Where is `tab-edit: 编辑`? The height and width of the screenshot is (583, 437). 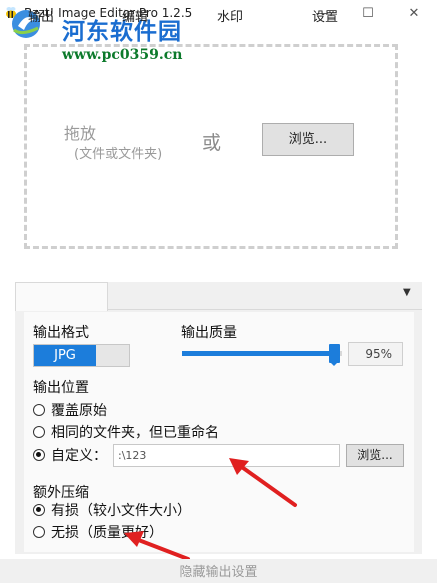 tab-edit: 编辑 is located at coordinates (135, 15).